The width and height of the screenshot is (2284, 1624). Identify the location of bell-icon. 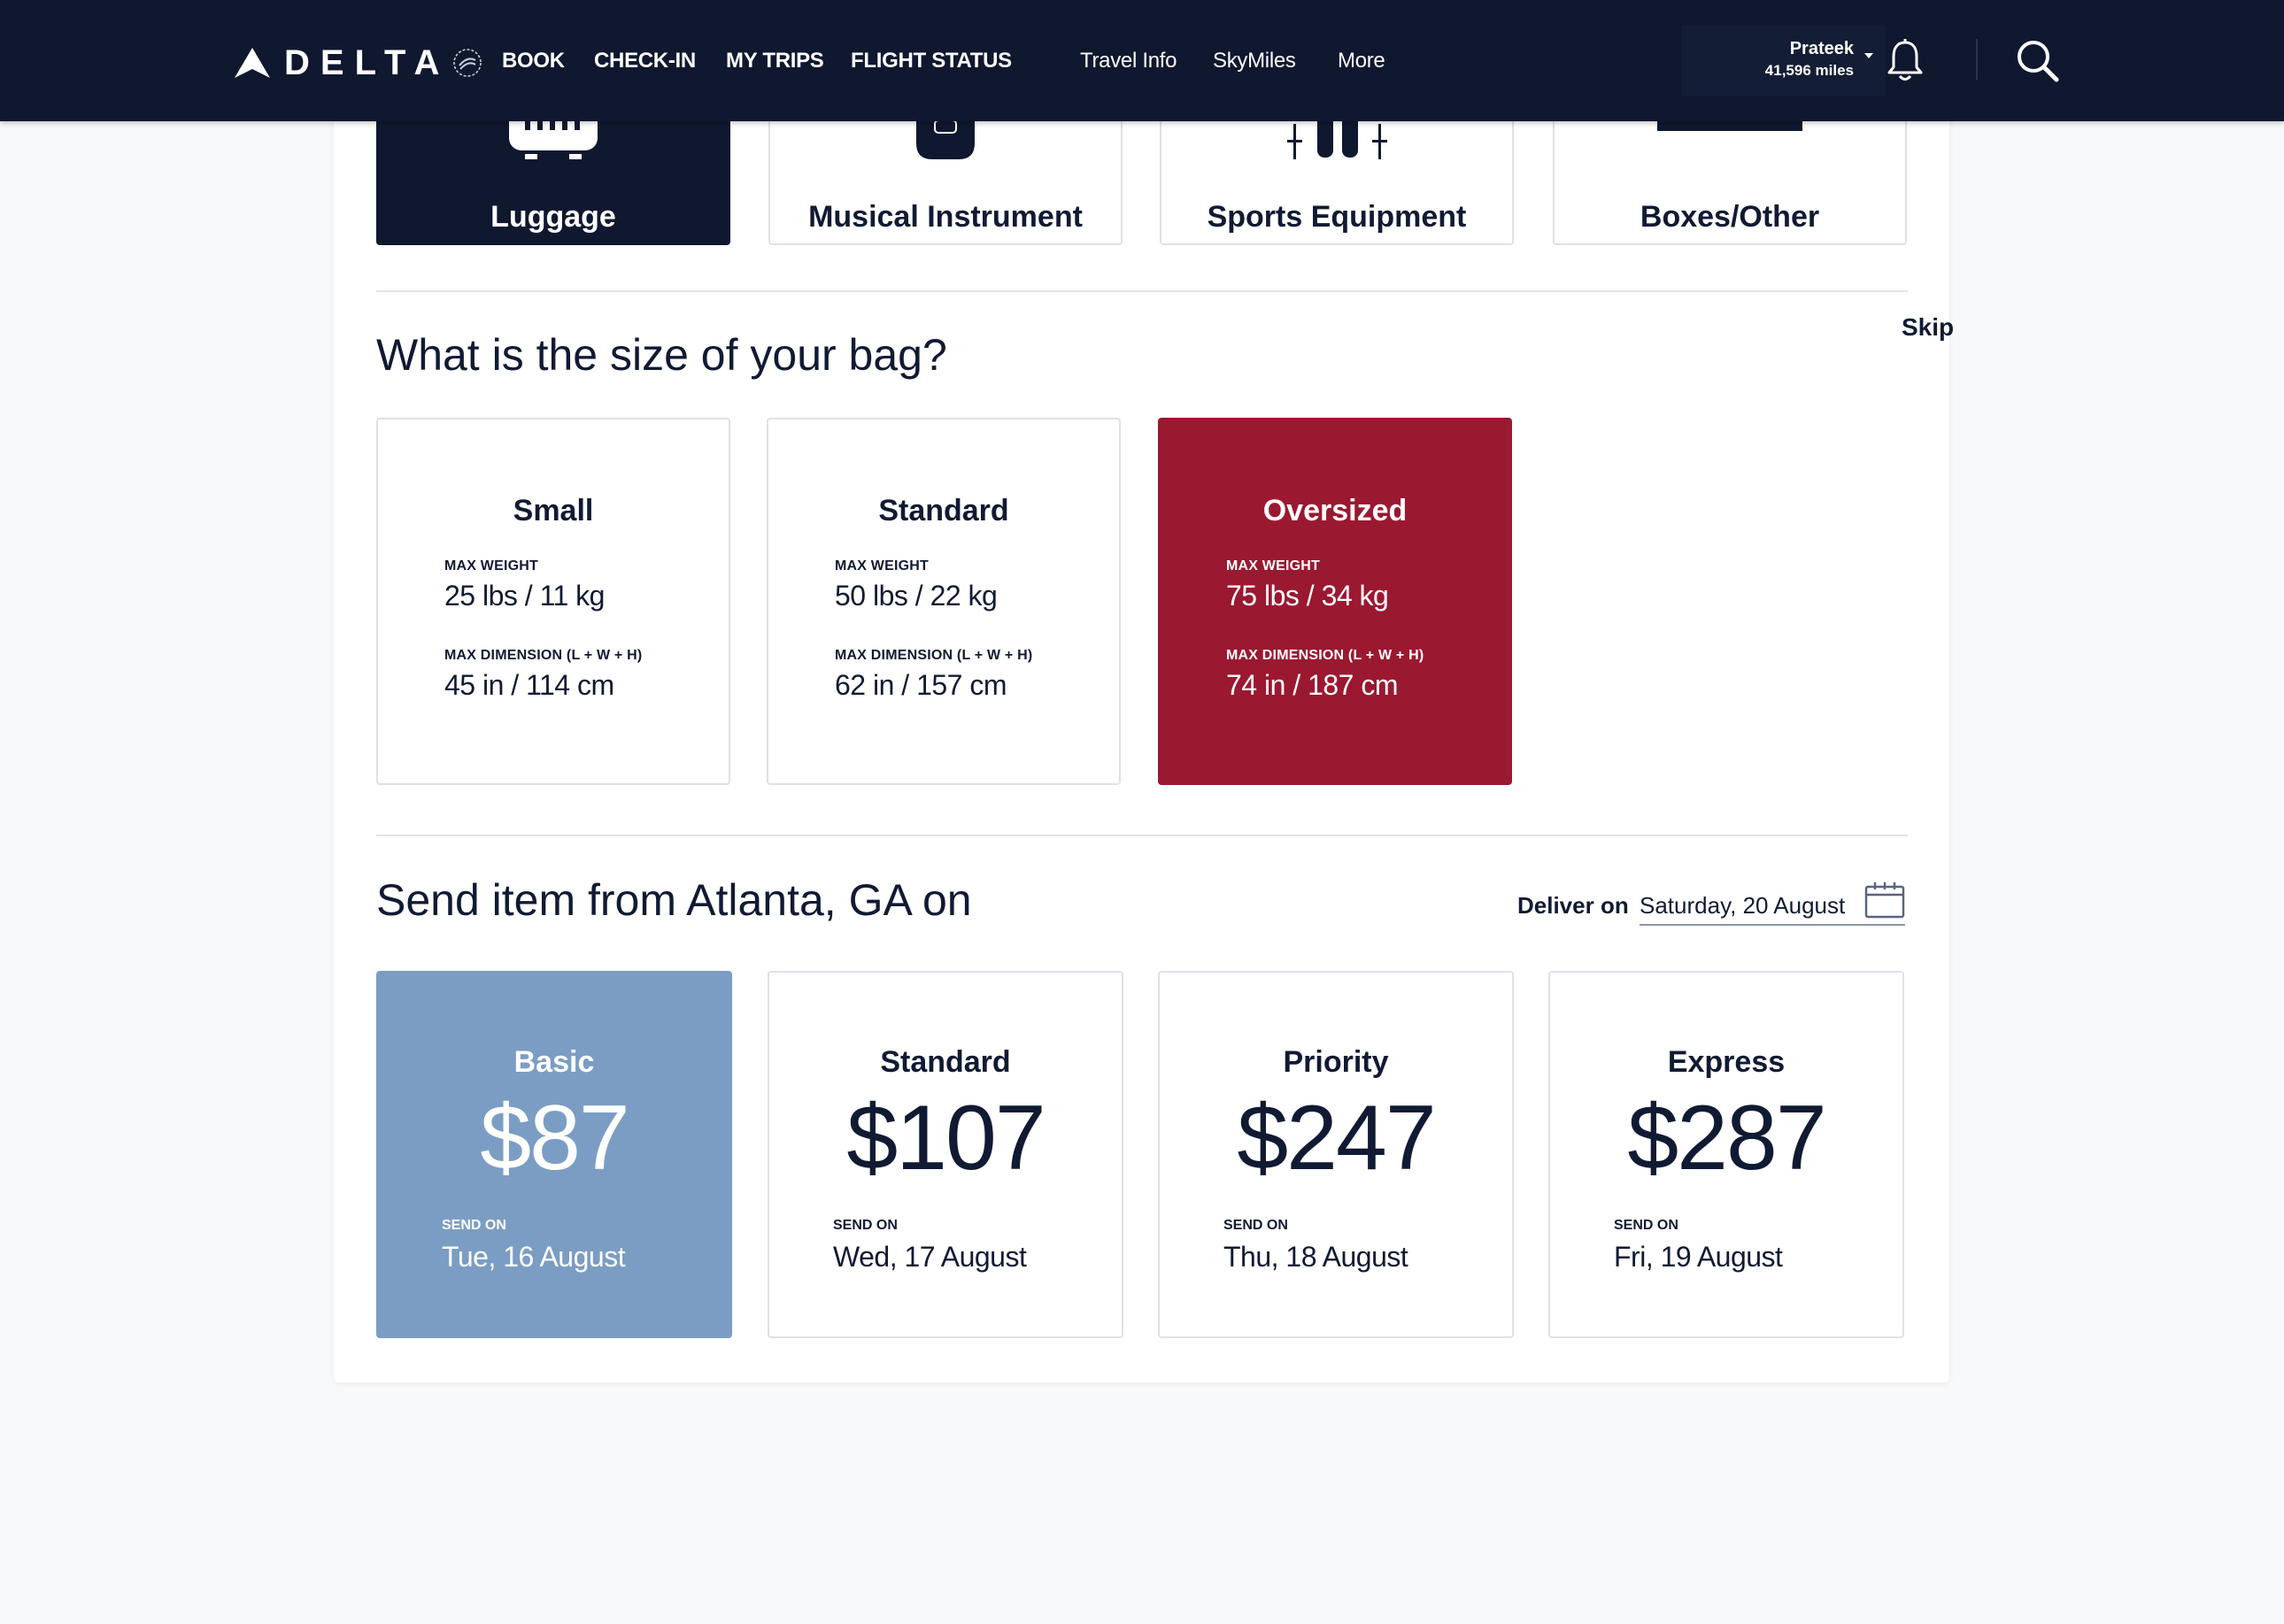
(1905, 61).